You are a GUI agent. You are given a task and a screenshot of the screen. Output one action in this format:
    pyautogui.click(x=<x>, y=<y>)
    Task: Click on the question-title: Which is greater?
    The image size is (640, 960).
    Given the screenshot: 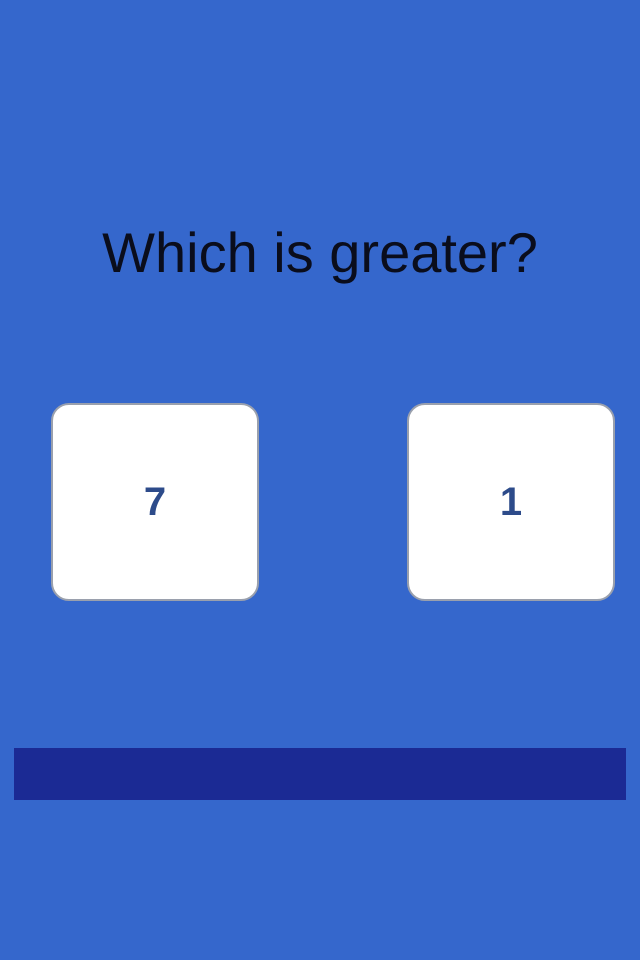 What is the action you would take?
    pyautogui.click(x=320, y=253)
    